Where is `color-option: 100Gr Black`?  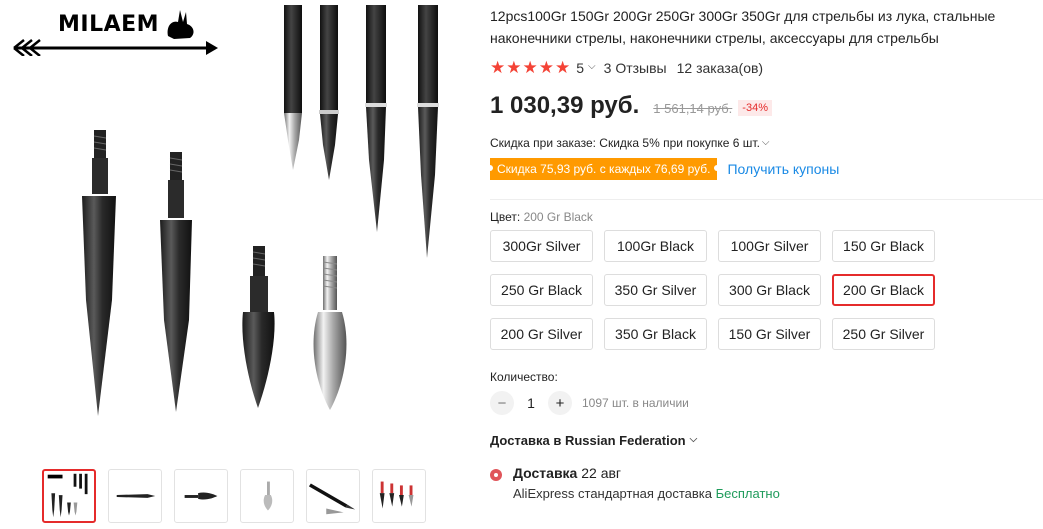
color-option: 100Gr Black is located at coordinates (655, 246).